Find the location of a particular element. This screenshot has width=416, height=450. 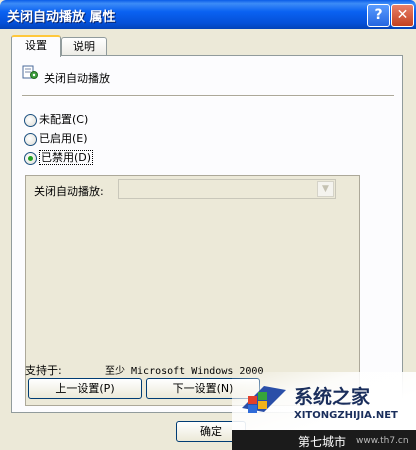

radio-label: 未配置 is located at coordinates (55, 119).